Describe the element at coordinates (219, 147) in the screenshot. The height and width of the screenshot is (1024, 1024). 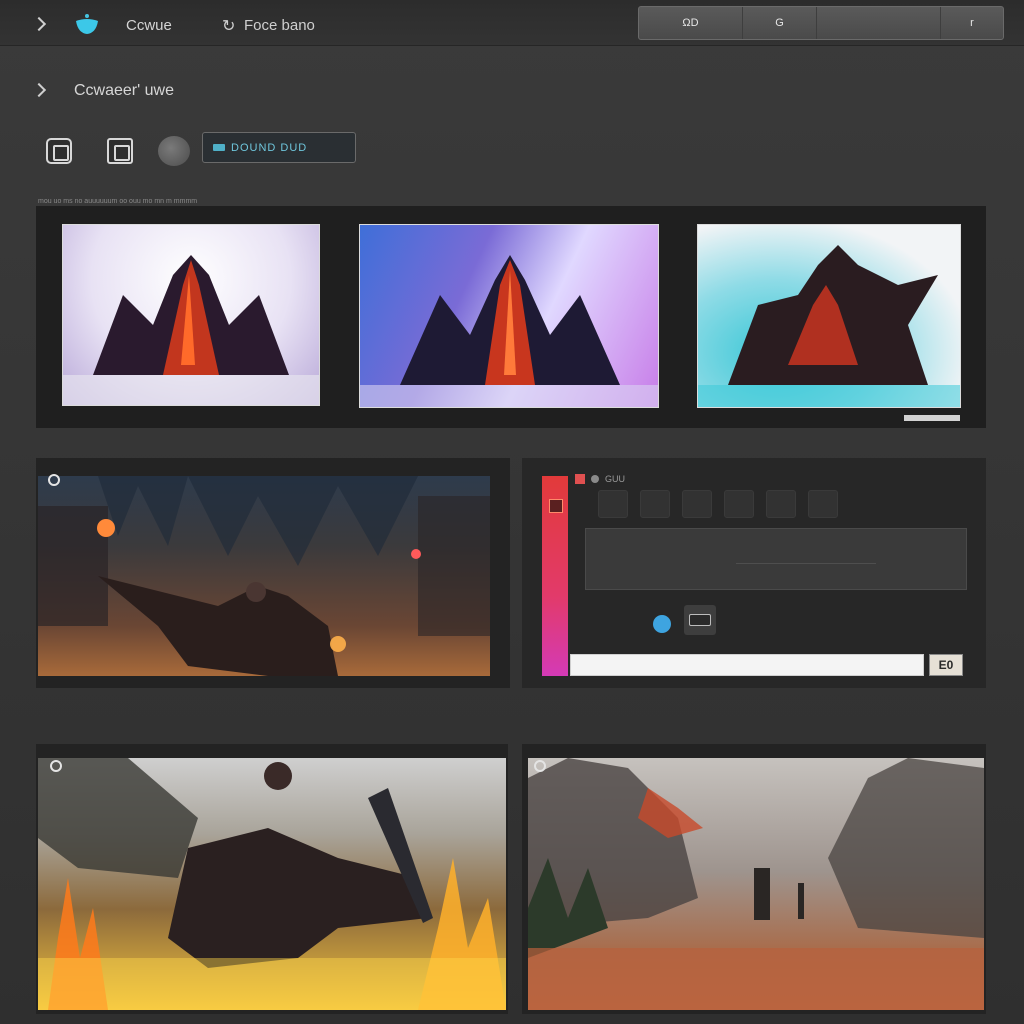
I see `filter-chip-icon` at that location.